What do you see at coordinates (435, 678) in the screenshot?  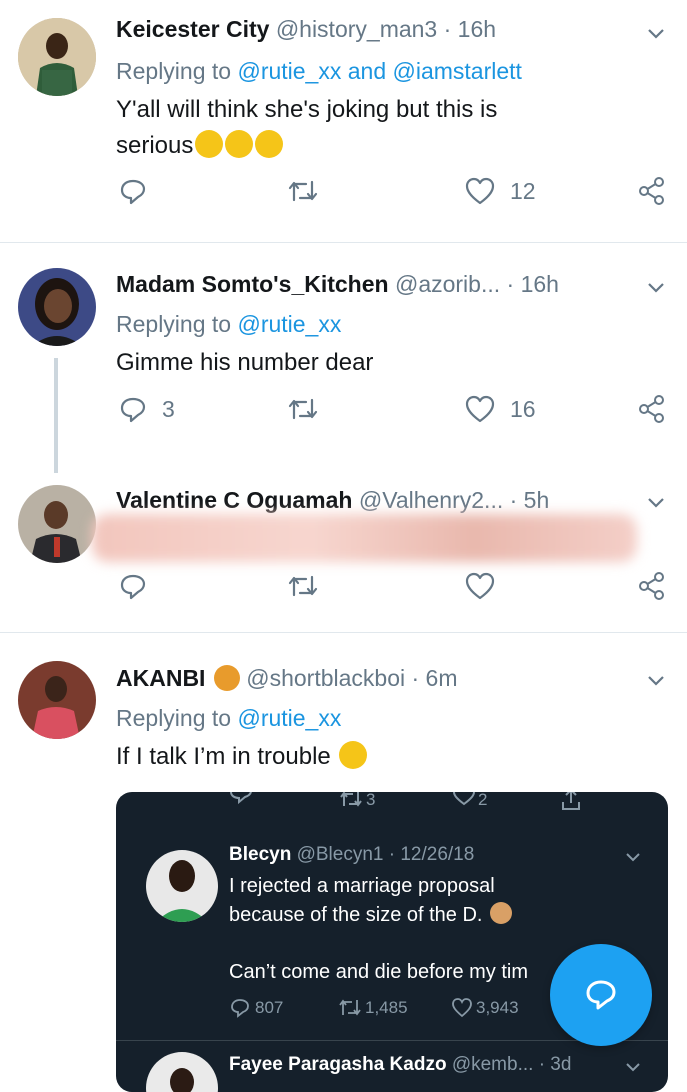 I see `timestamp: · 6m` at bounding box center [435, 678].